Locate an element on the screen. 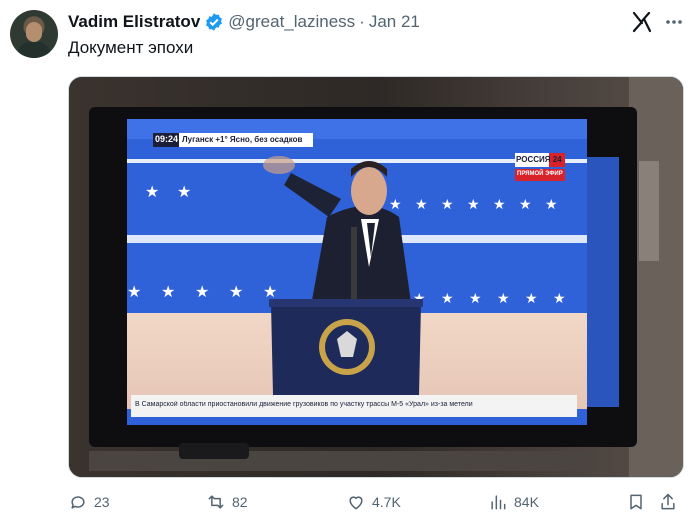  share-icon is located at coordinates (668, 501).